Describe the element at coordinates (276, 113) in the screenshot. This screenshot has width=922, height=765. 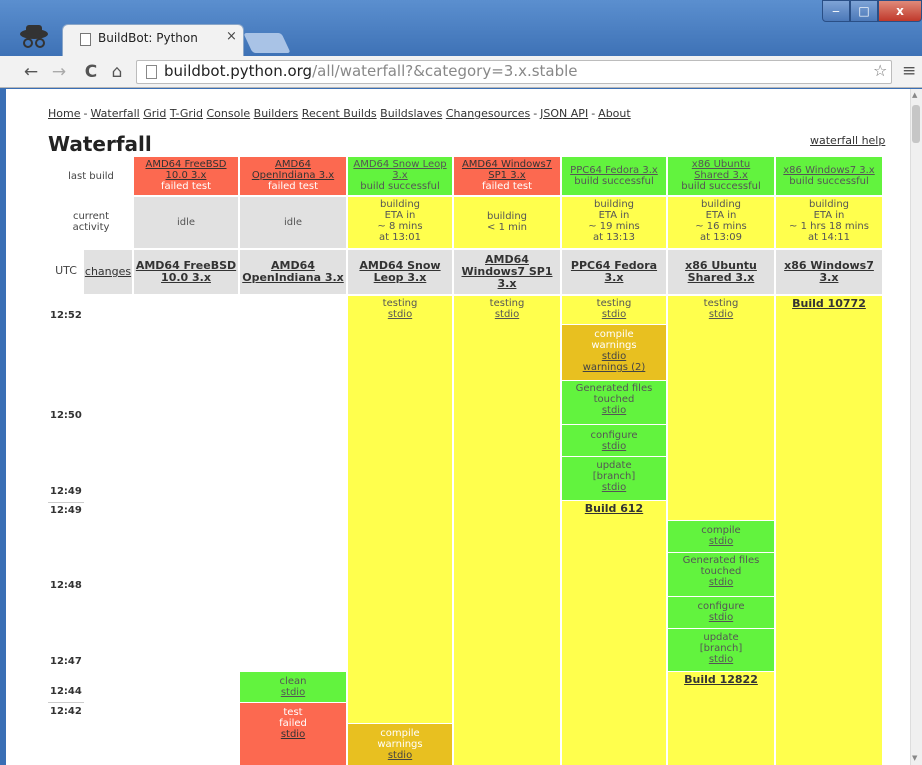
I see `nav-builders: Builders` at that location.